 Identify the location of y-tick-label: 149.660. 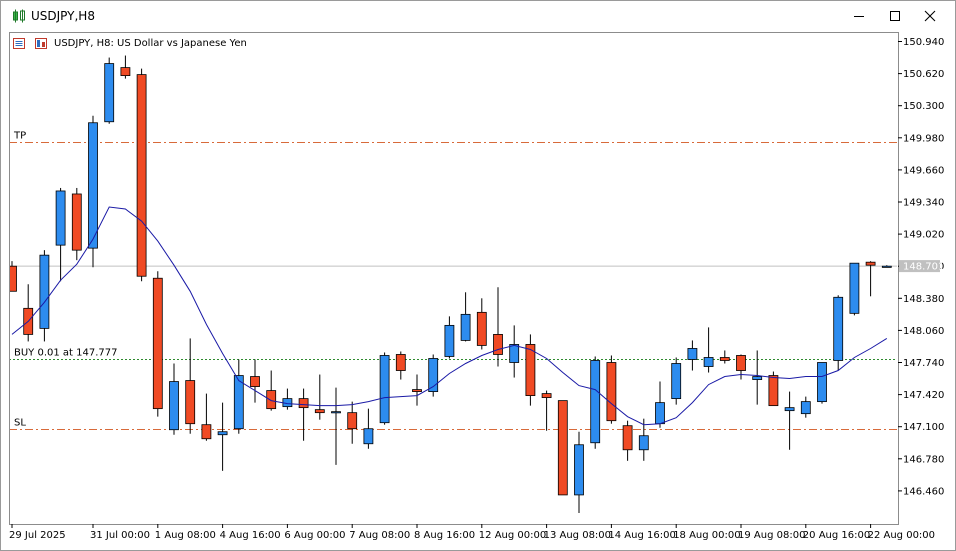
(923, 170).